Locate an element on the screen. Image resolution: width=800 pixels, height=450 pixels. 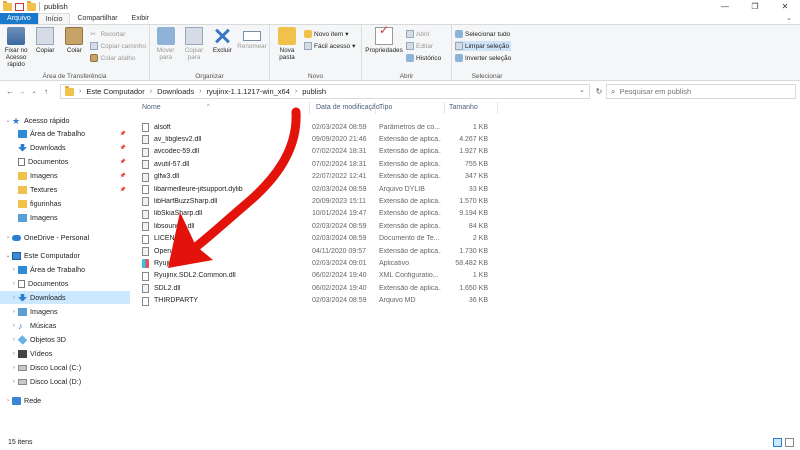
folder-icon is located at coordinates (7, 5).